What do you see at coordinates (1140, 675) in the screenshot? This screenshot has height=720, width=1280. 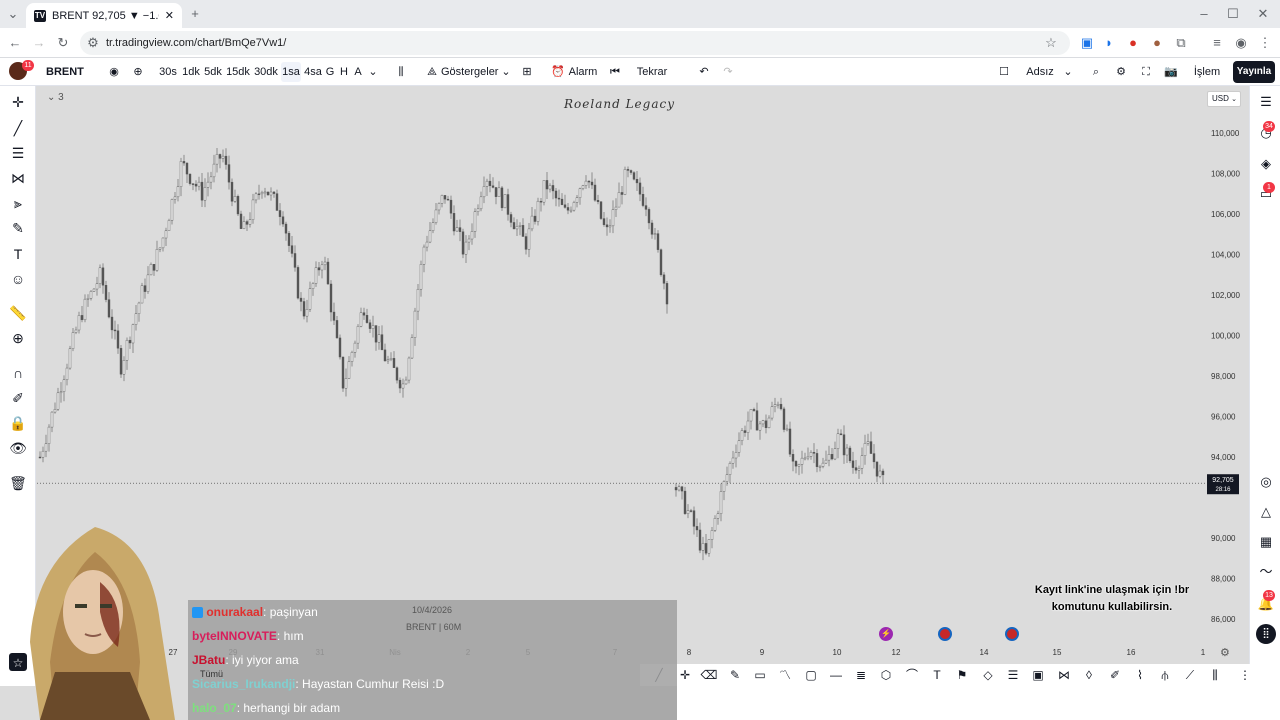 I see `fav-arc-icon: ⌇` at bounding box center [1140, 675].